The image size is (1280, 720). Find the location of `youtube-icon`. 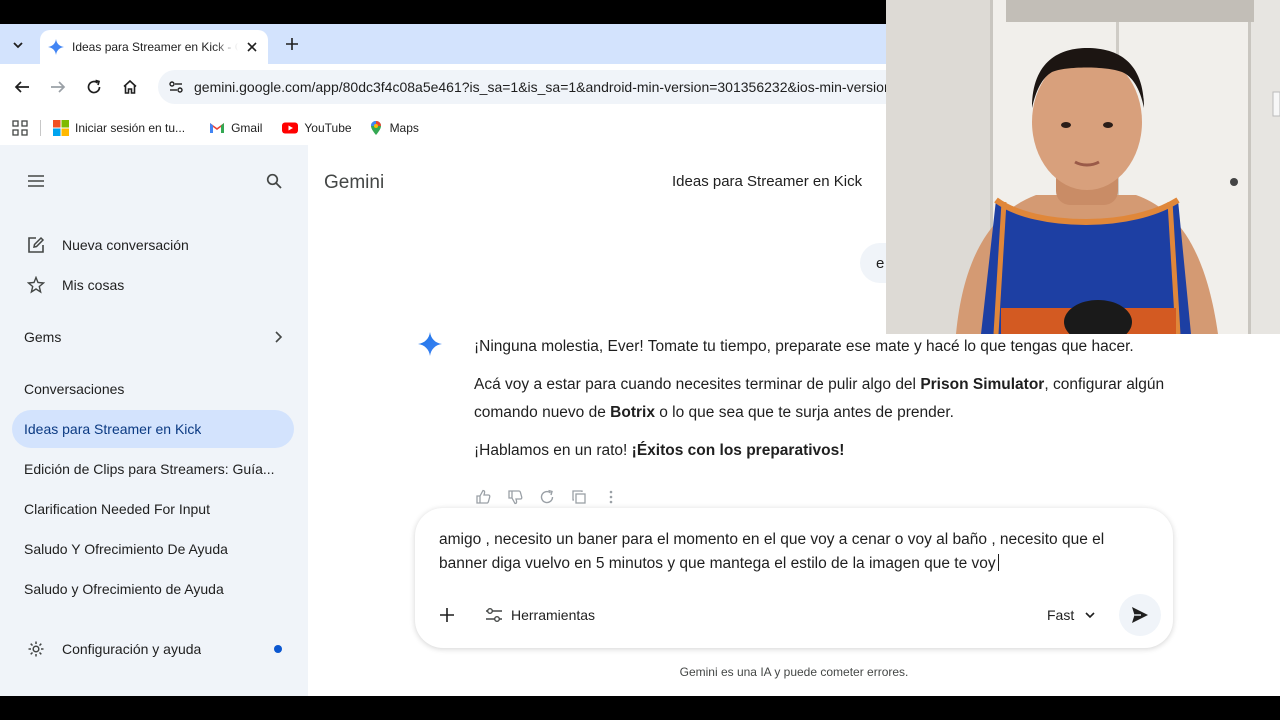

youtube-icon is located at coordinates (290, 127).